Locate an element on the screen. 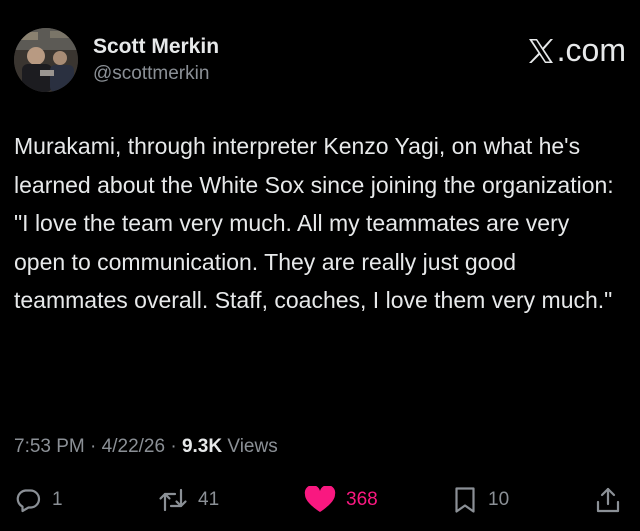 The width and height of the screenshot is (640, 531). brand-watermark: .com is located at coordinates (576, 50).